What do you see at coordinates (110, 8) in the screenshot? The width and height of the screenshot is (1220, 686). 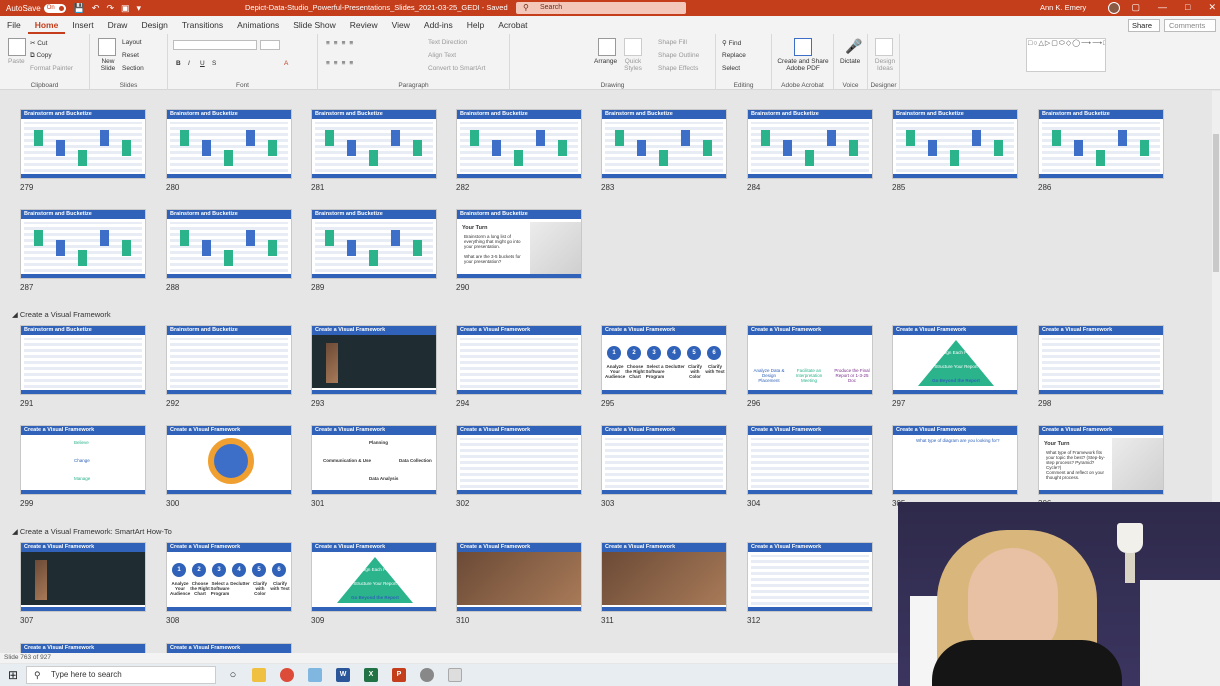 I see `redo-icon: ↷` at bounding box center [110, 8].